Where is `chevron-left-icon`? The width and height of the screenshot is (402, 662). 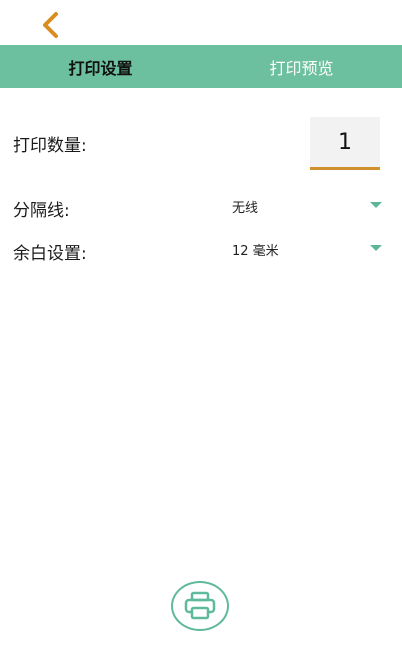 chevron-left-icon is located at coordinates (50, 25).